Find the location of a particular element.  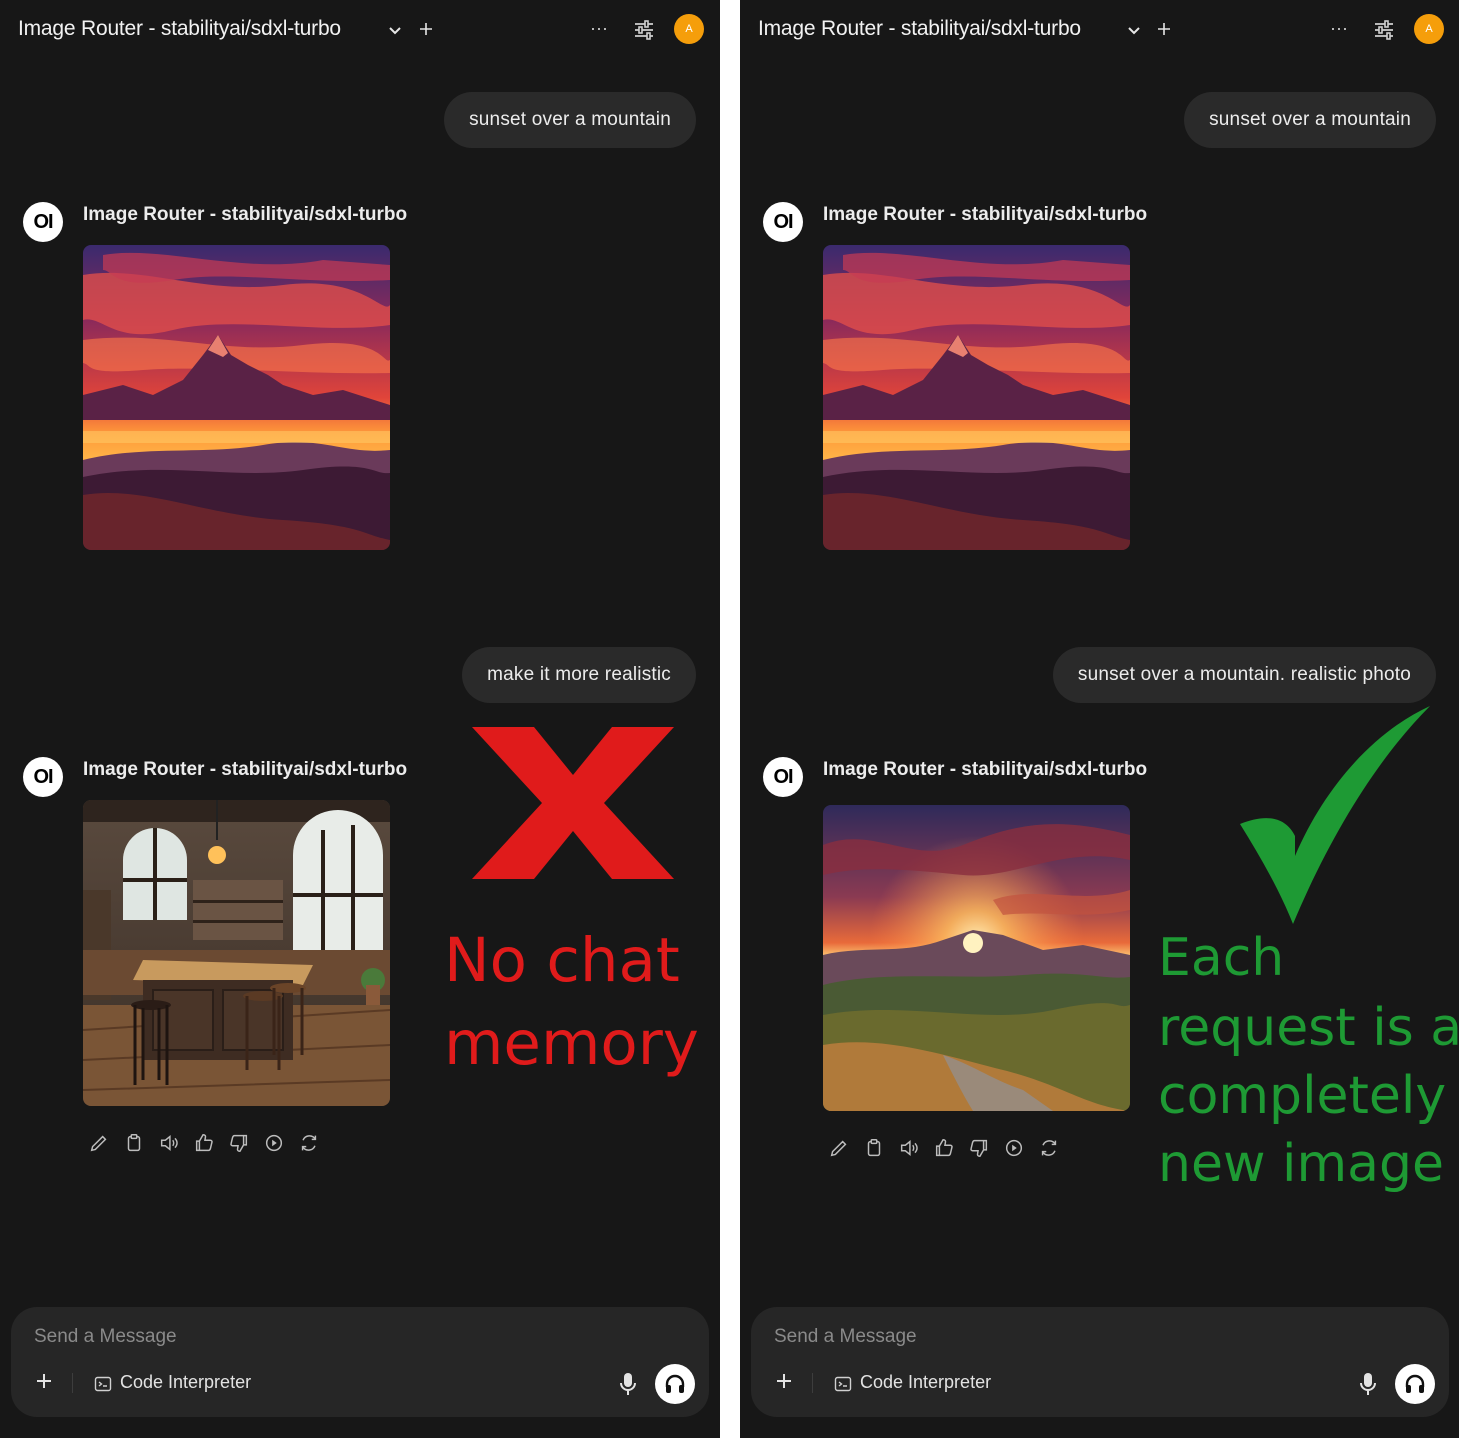

annotation-line: No chat is located at coordinates (562, 960).